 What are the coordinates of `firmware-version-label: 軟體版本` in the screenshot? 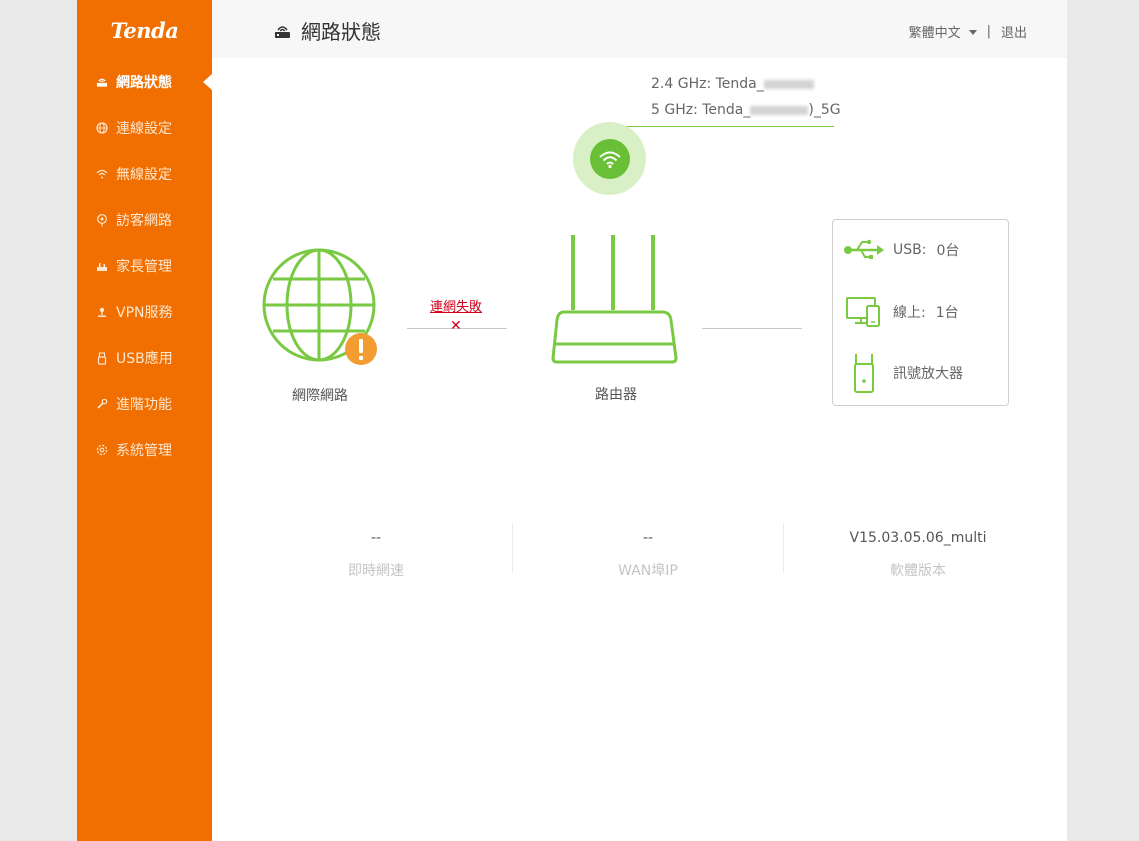 It's located at (918, 571).